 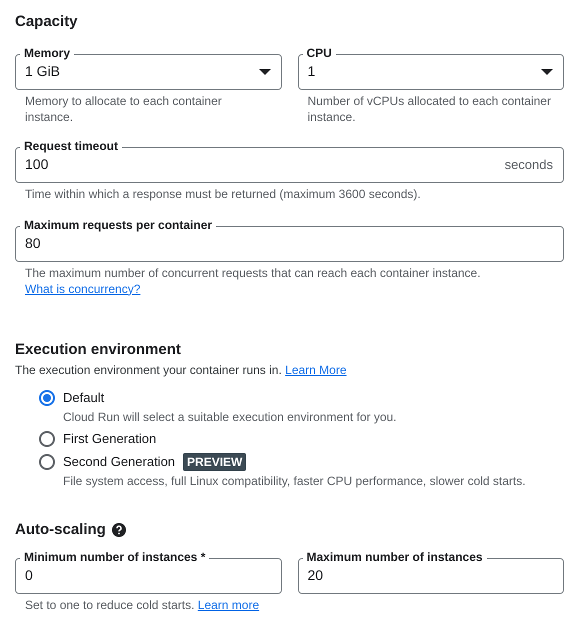 I want to click on section-heading: Auto-scaling, so click(x=60, y=530).